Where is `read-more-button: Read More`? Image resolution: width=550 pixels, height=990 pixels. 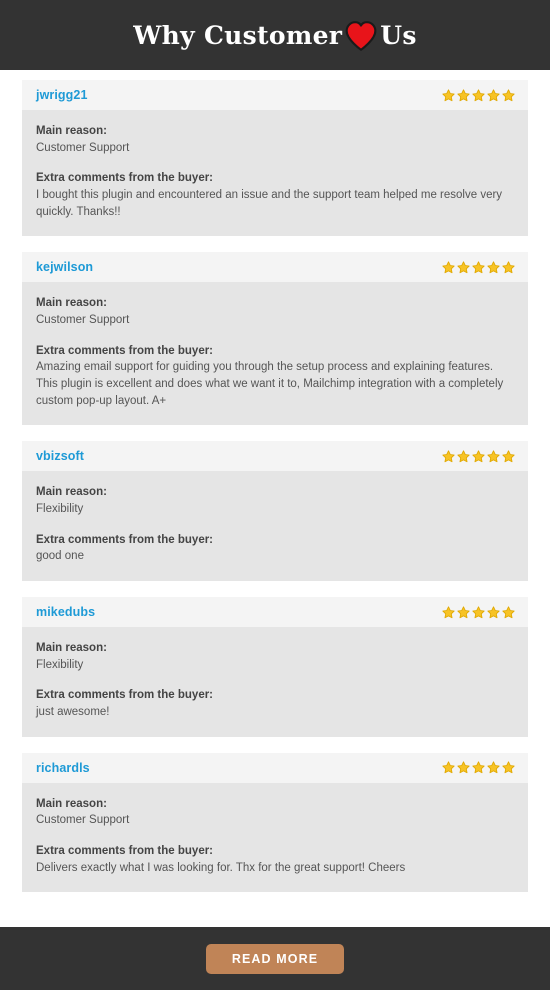
read-more-button: Read More is located at coordinates (275, 958).